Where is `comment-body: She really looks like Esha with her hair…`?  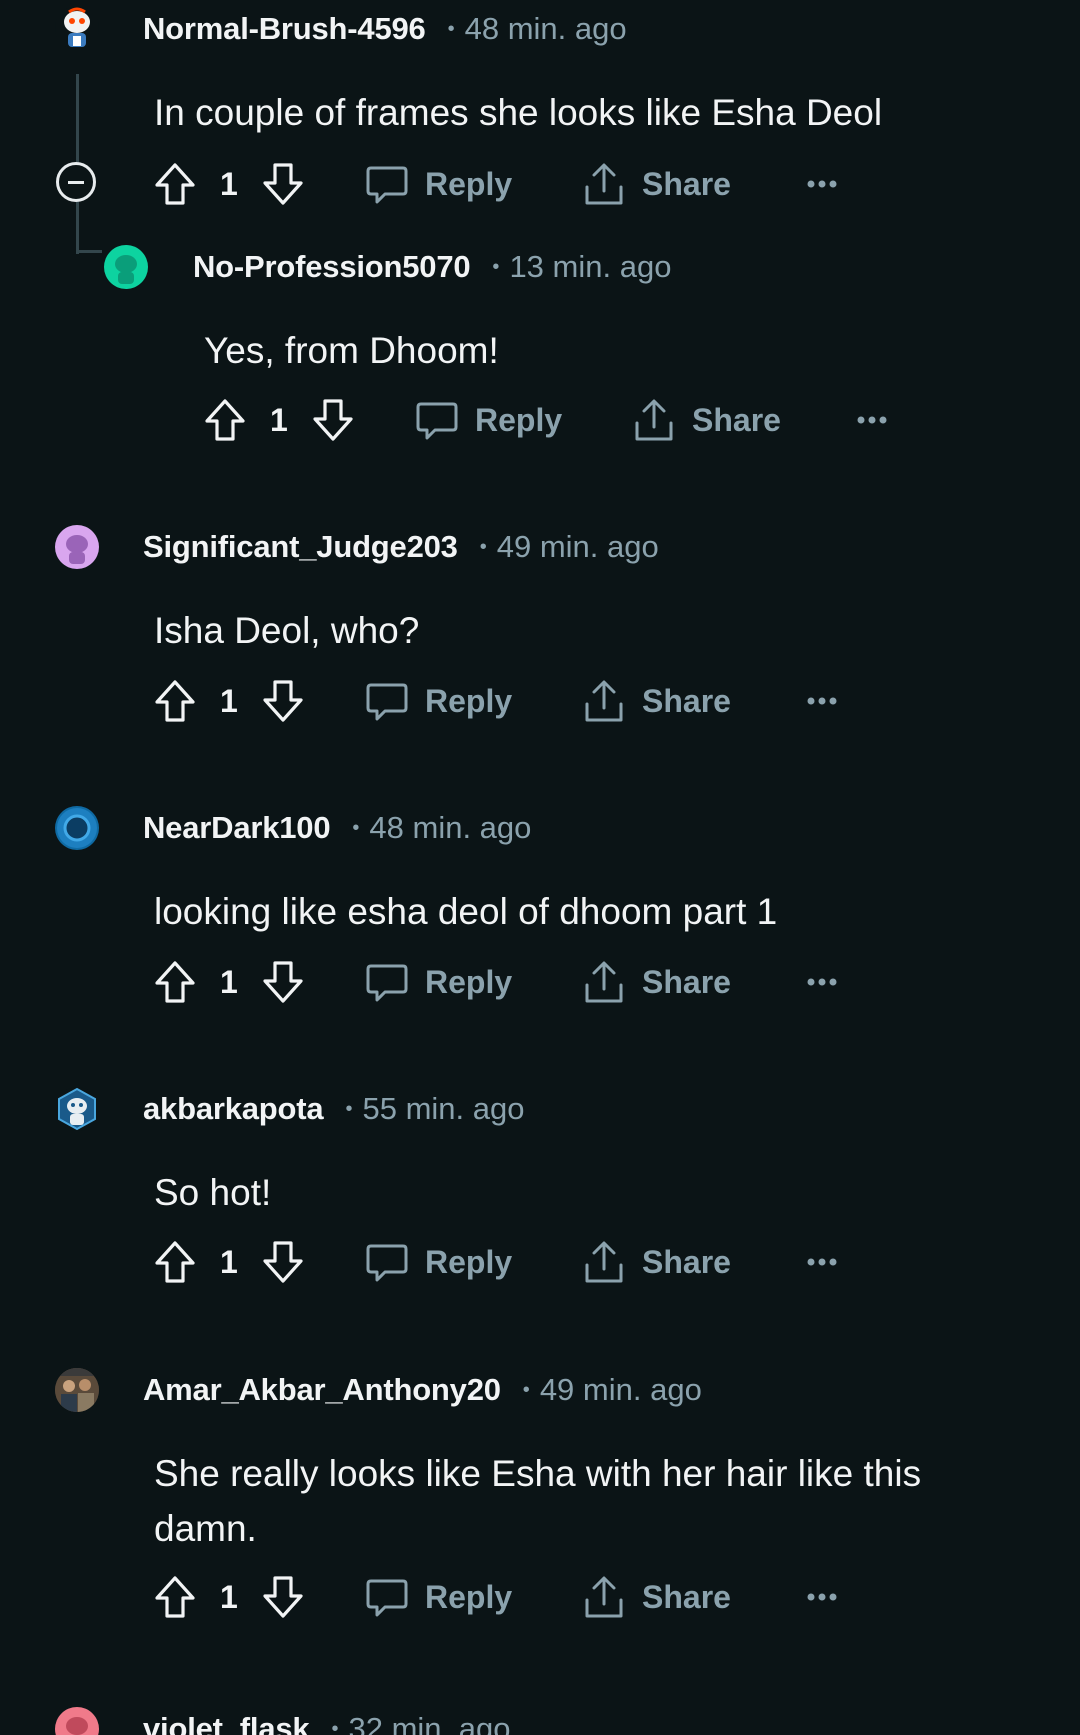 comment-body: She really looks like Esha with her hair… is located at coordinates (538, 1501).